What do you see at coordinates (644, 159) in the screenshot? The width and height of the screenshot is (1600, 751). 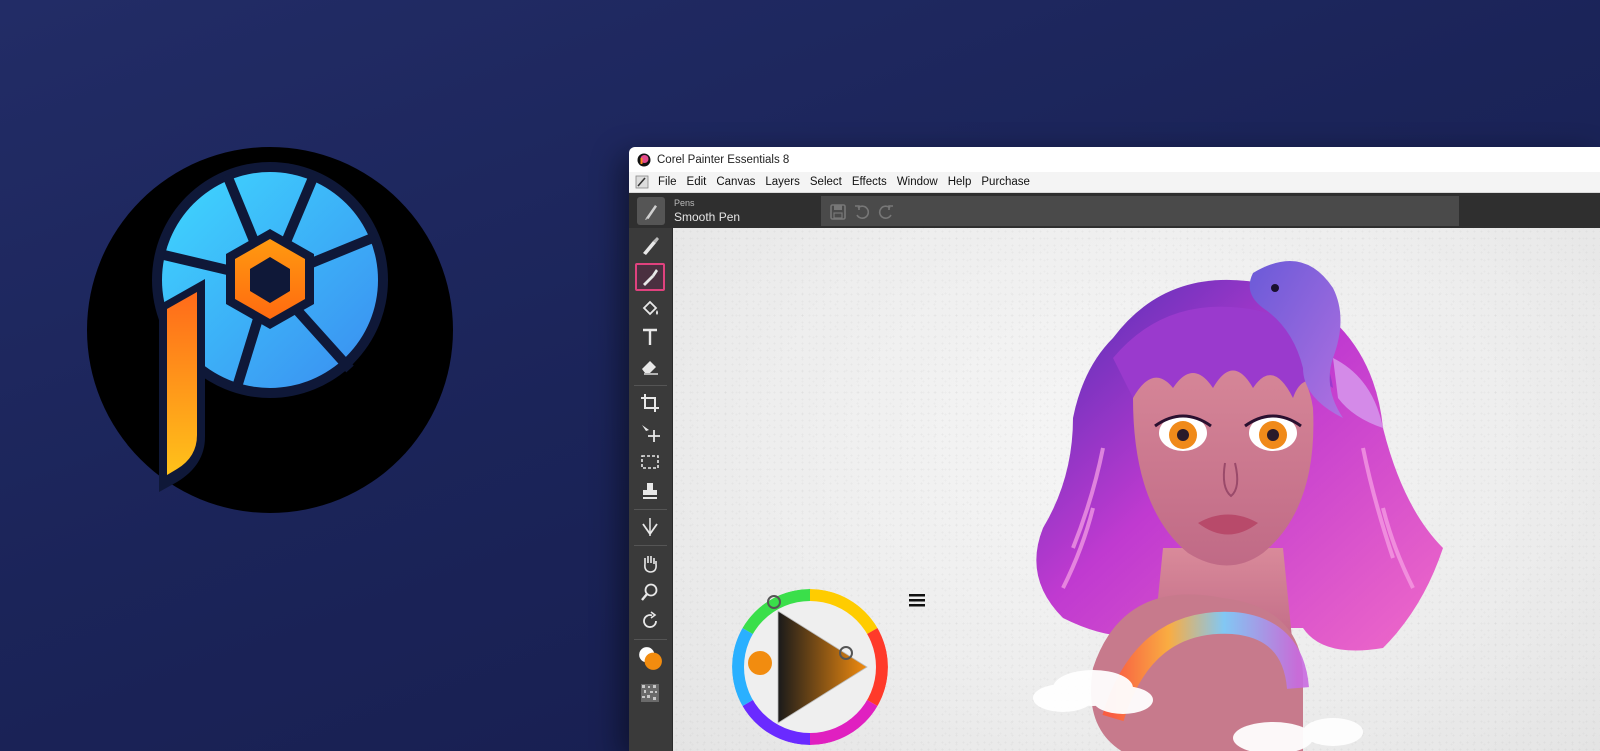 I see `app-icon` at bounding box center [644, 159].